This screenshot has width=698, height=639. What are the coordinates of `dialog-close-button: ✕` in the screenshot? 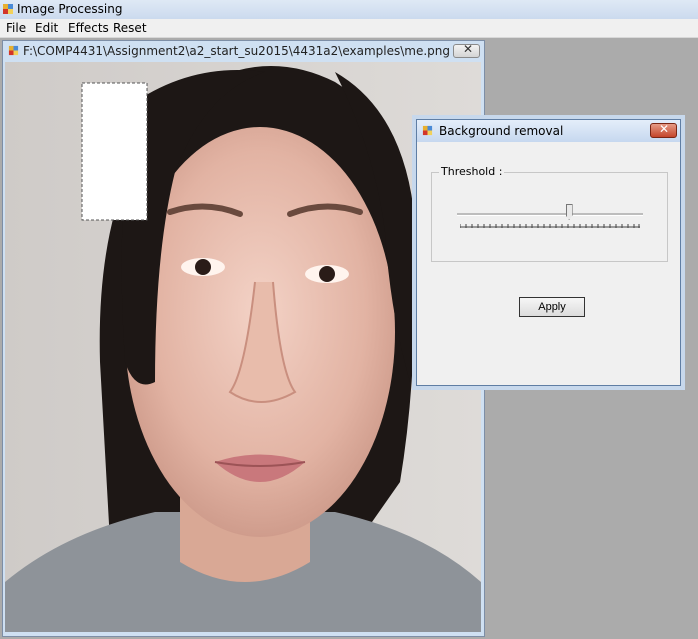 It's located at (663, 130).